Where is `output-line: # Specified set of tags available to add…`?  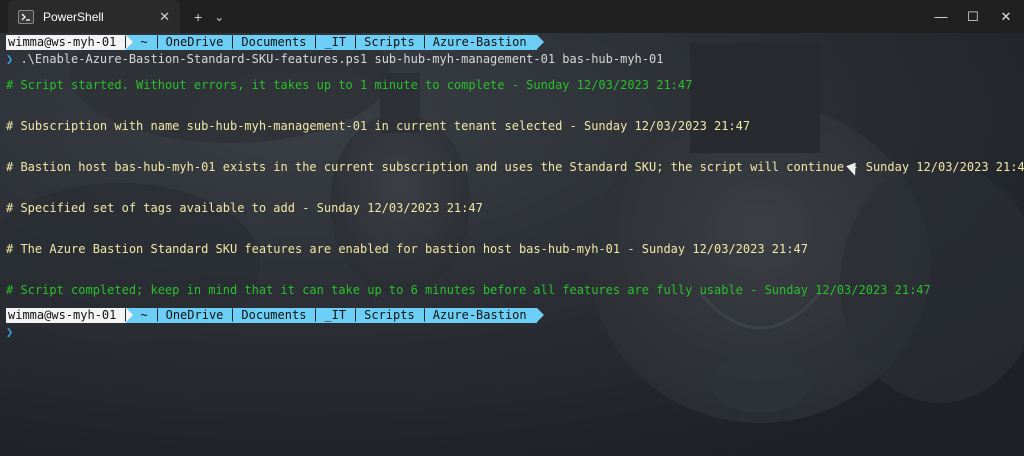
output-line: # Specified set of tags available to add… is located at coordinates (244, 208).